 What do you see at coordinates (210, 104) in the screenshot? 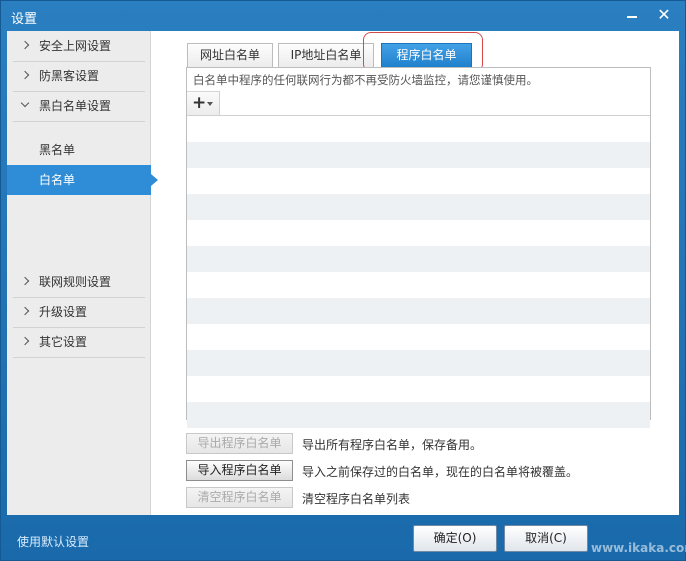
I see `dropdown-caret-icon` at bounding box center [210, 104].